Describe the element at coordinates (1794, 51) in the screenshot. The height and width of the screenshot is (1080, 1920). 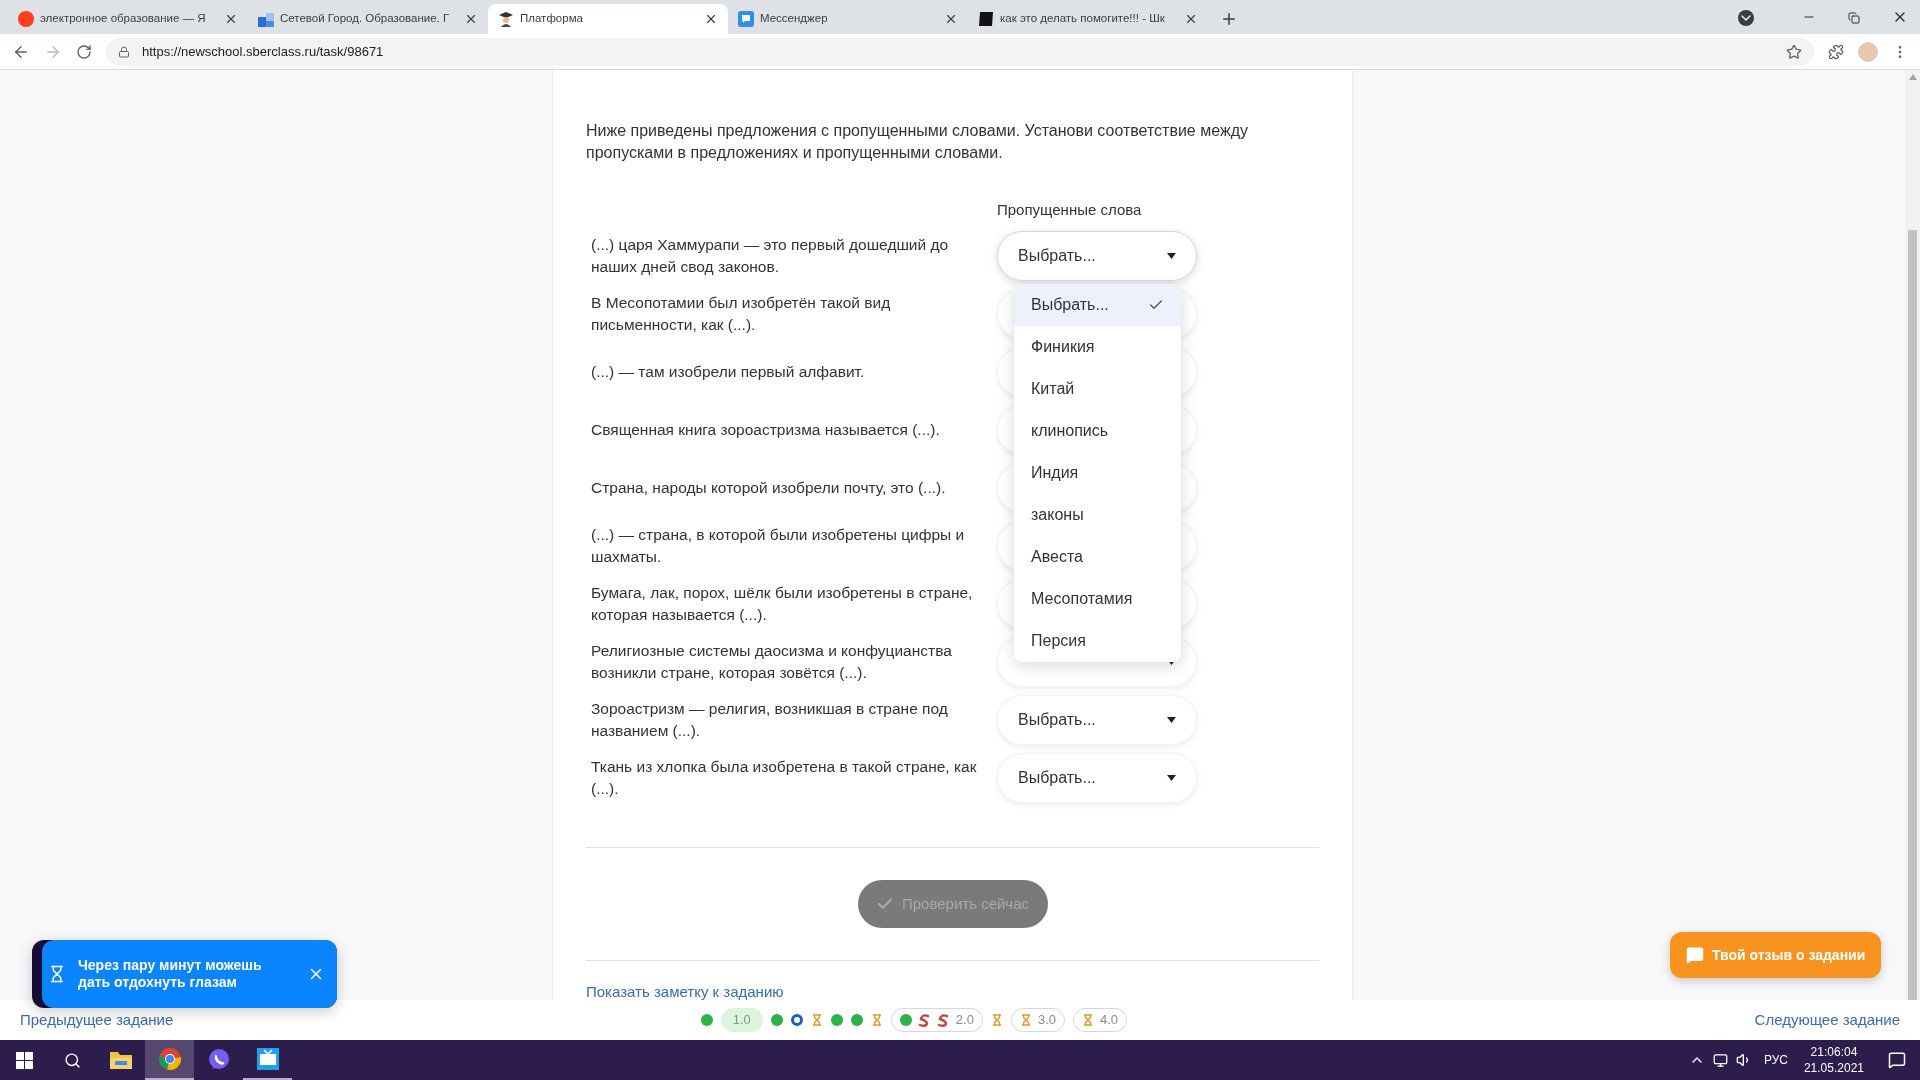
I see `bookmark-star-icon` at that location.